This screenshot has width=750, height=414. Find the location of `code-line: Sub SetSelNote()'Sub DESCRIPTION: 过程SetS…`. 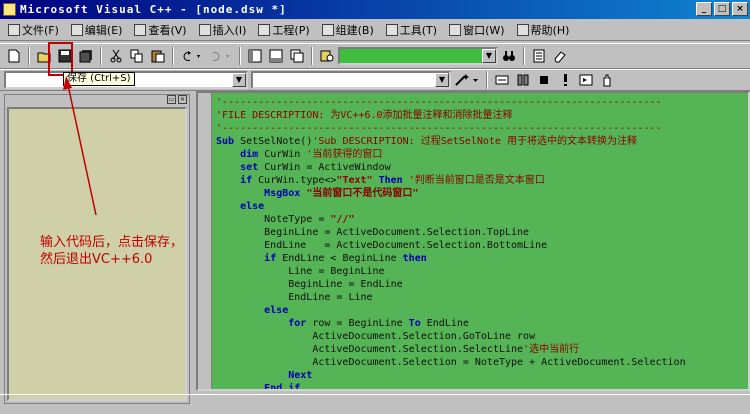

code-line: Sub SetSelNote()'Sub DESCRIPTION: 过程SetS… is located at coordinates (451, 141).